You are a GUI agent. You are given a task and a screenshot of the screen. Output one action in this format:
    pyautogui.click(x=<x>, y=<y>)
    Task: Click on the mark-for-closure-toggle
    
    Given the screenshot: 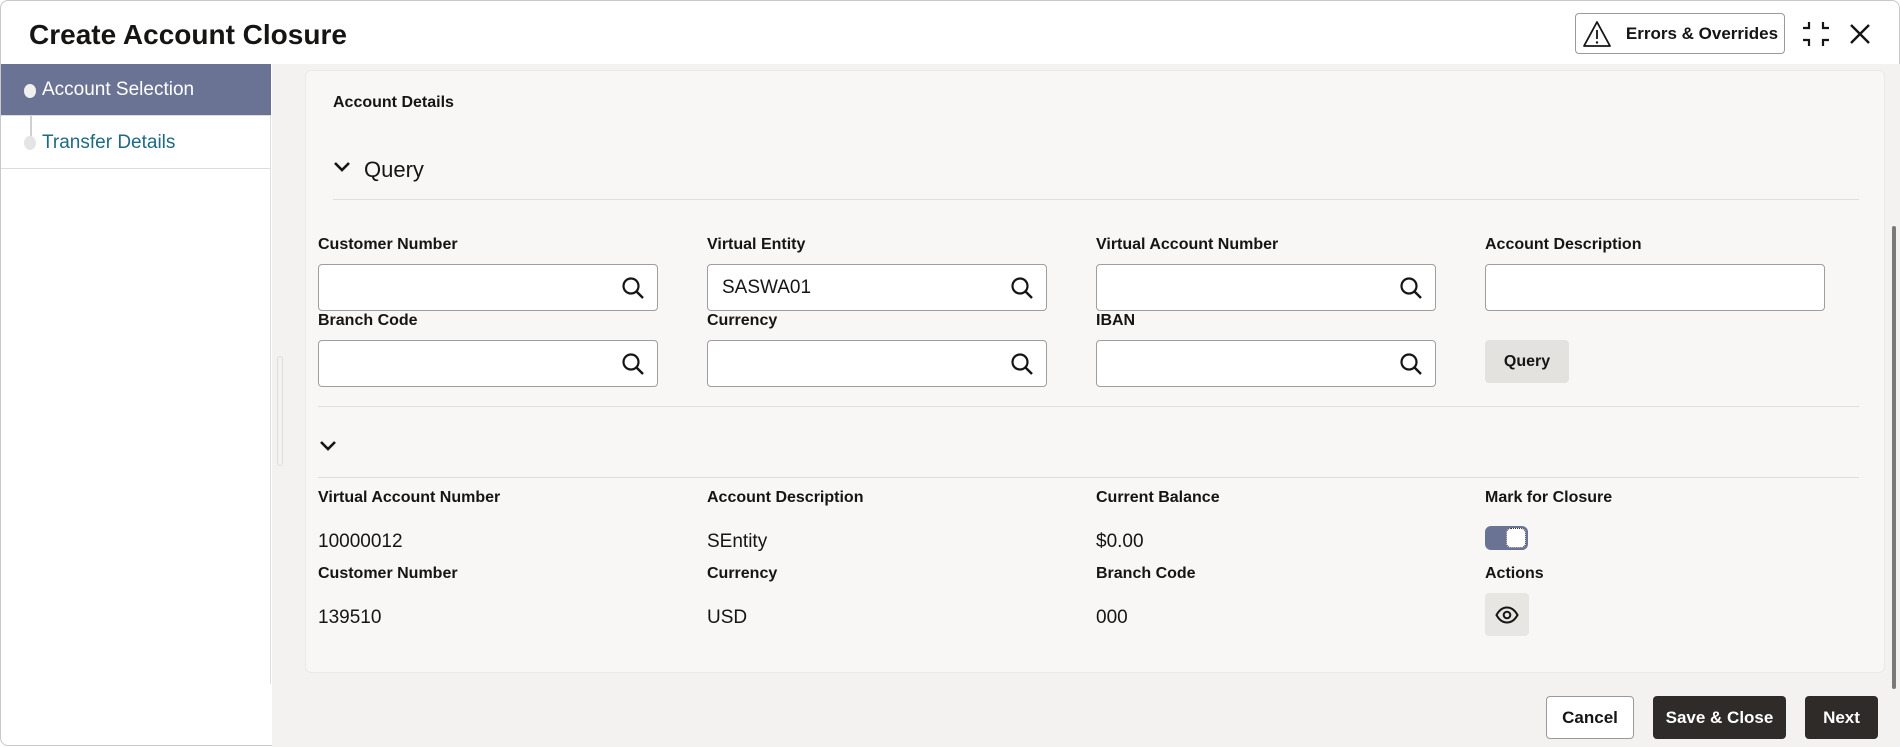 What is the action you would take?
    pyautogui.click(x=1506, y=538)
    